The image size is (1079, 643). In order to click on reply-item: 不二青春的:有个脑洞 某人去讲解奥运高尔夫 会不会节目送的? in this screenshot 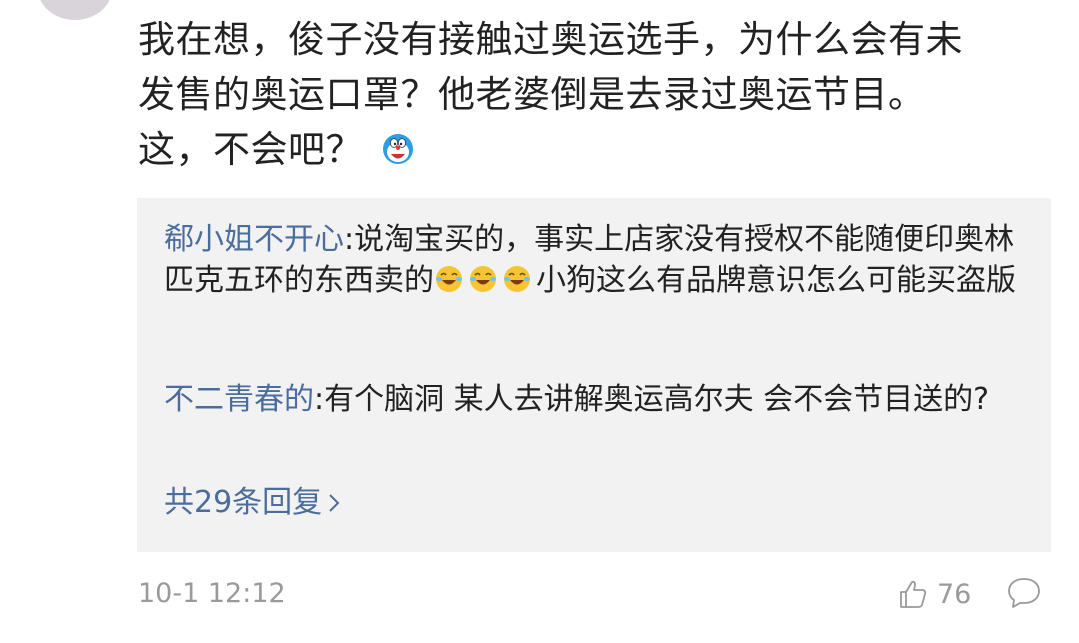, I will do `click(594, 399)`.